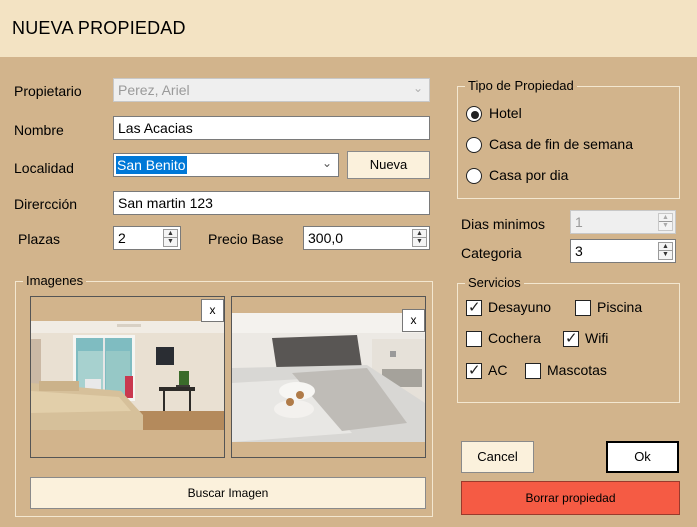 This screenshot has height=527, width=697. Describe the element at coordinates (596, 338) in the screenshot. I see `checkbox-wifi-label: Wifi` at that location.